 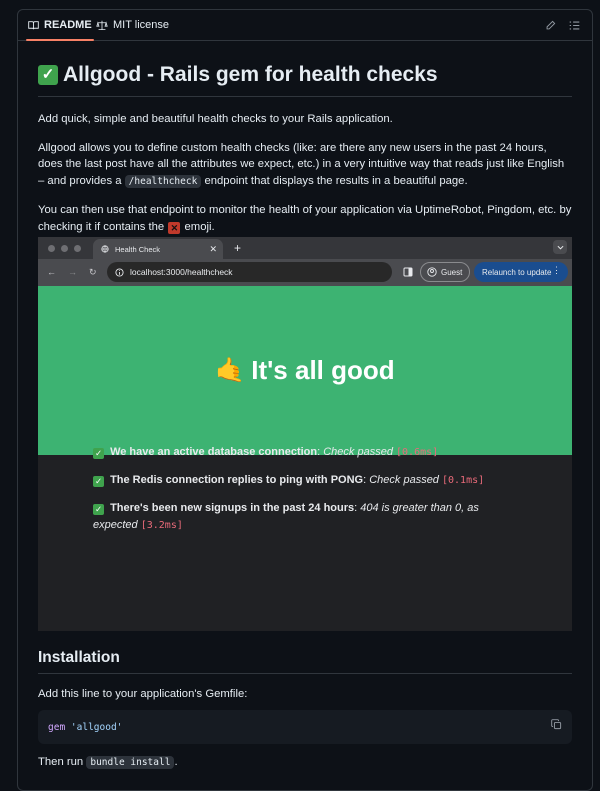 I want to click on window-maximize-dot-icon, so click(x=77, y=248).